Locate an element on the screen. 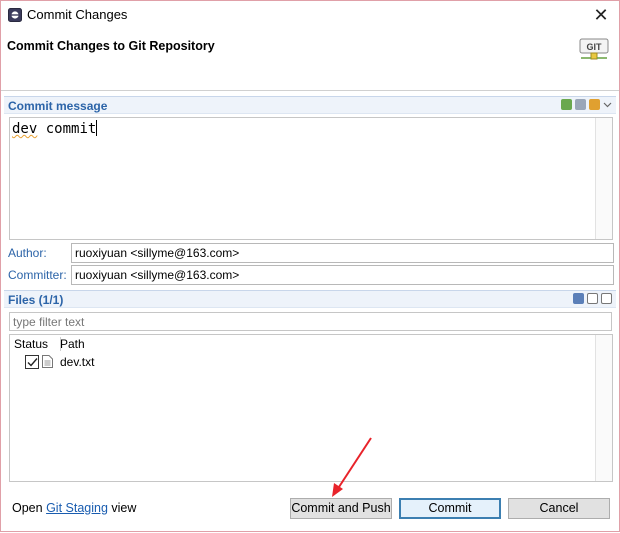 This screenshot has width=620, height=533. file-path: dev.txt is located at coordinates (77, 362).